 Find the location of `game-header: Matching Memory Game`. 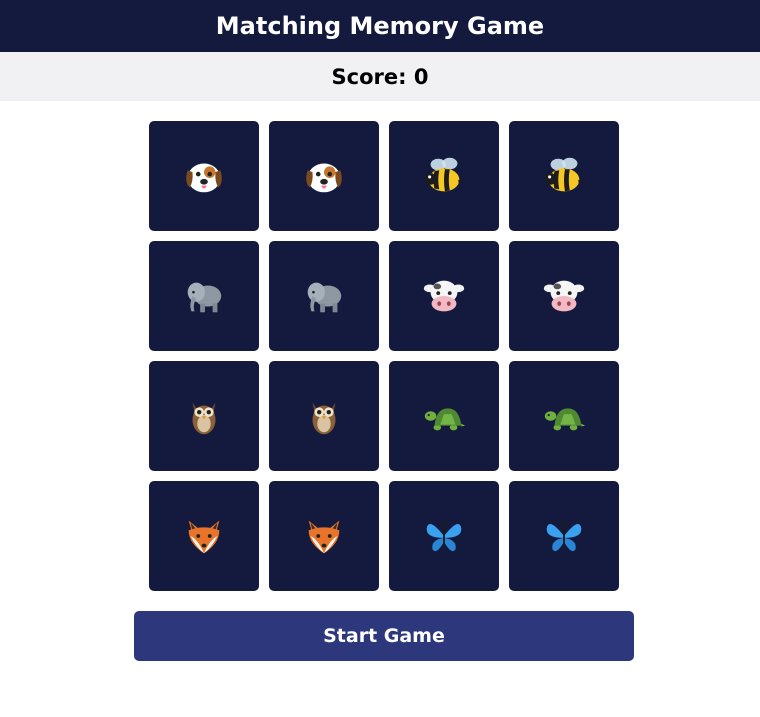

game-header: Matching Memory Game is located at coordinates (380, 26).